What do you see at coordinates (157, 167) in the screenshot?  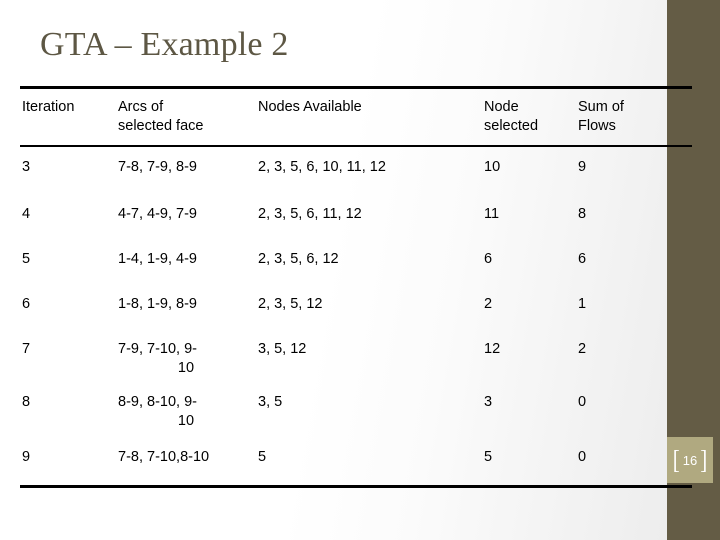 I see `cell-arcs: 7-8, 7-9, 8-9` at bounding box center [157, 167].